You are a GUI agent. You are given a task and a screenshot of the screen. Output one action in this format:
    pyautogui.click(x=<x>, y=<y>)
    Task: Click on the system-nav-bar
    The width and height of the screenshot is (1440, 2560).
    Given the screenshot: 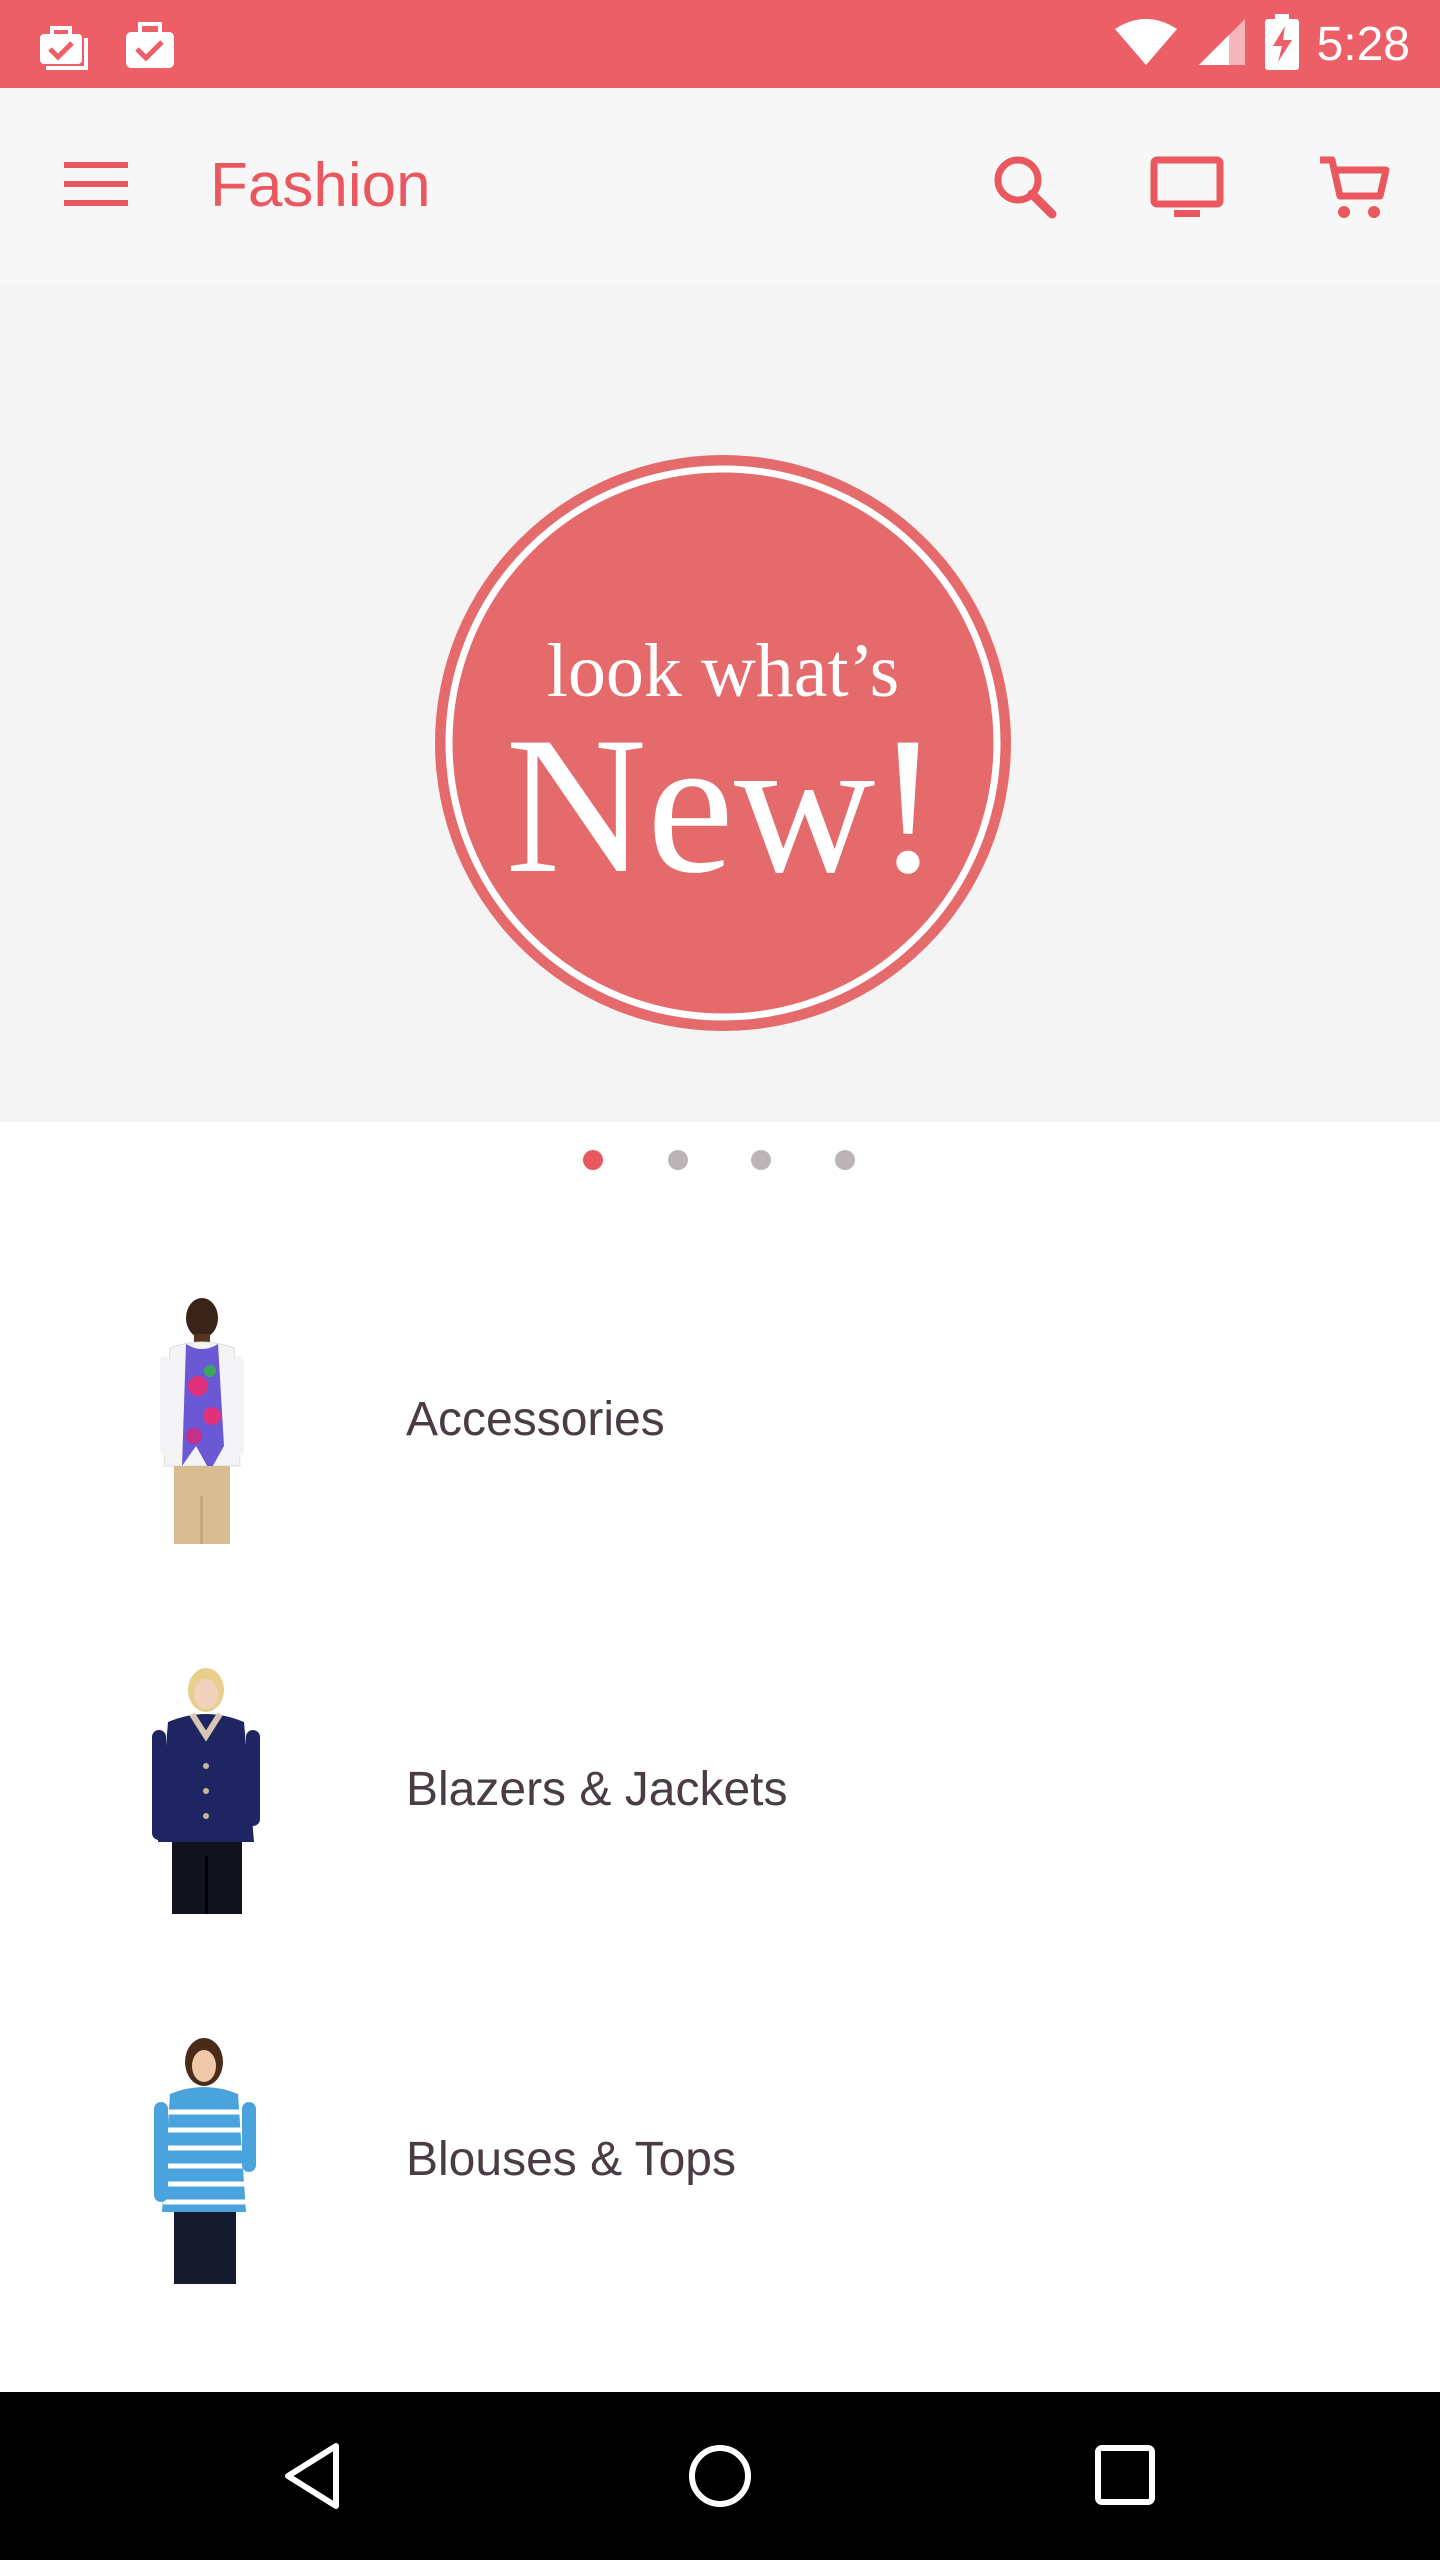 What is the action you would take?
    pyautogui.click(x=720, y=2476)
    